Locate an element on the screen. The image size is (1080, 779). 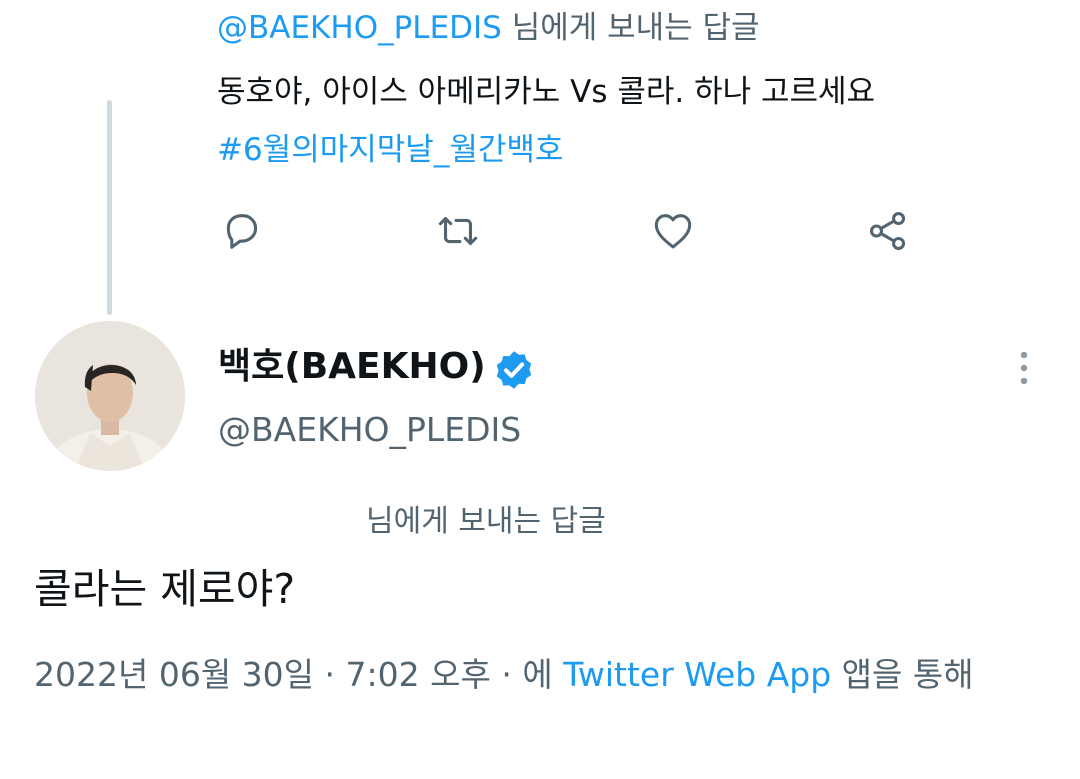
reply-button is located at coordinates (241, 231).